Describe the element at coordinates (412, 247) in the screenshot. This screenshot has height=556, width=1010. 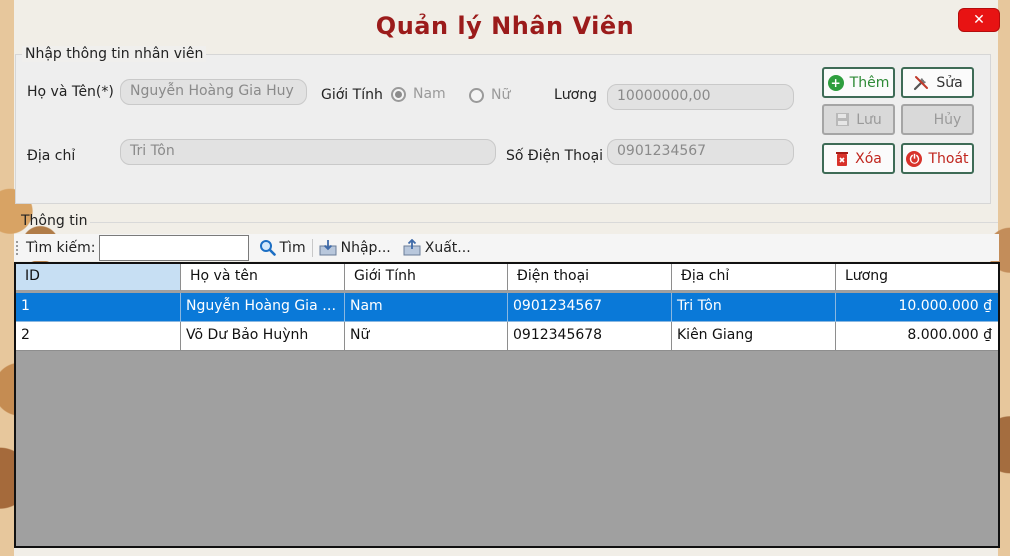
I see `export-icon` at that location.